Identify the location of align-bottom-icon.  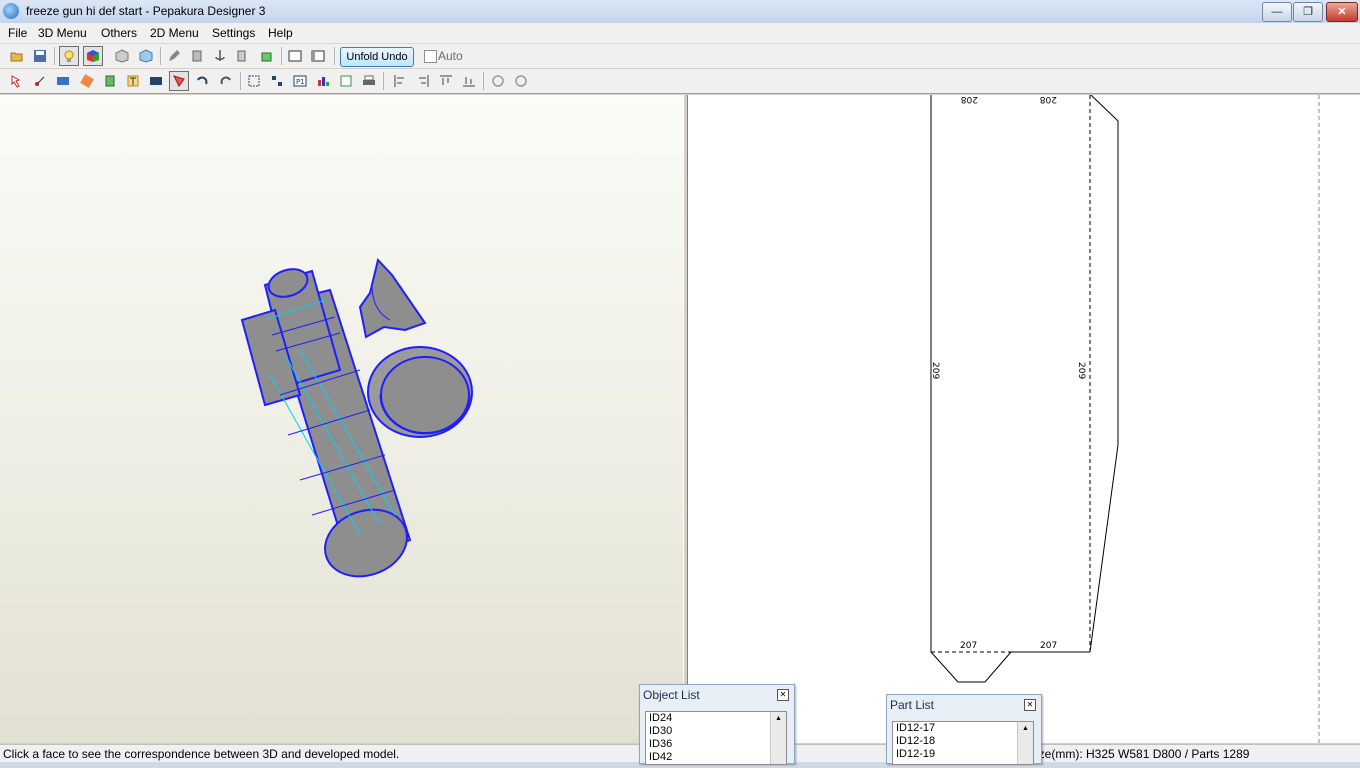
(469, 81).